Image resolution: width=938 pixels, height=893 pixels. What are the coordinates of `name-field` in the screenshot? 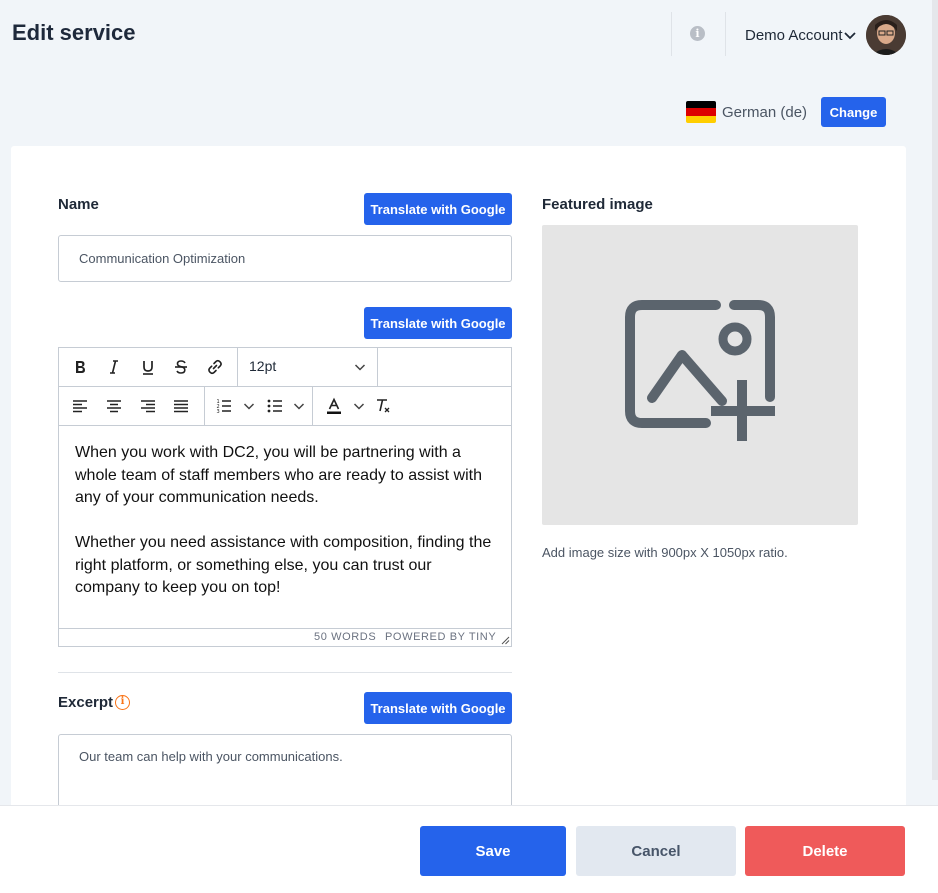 It's located at (285, 258).